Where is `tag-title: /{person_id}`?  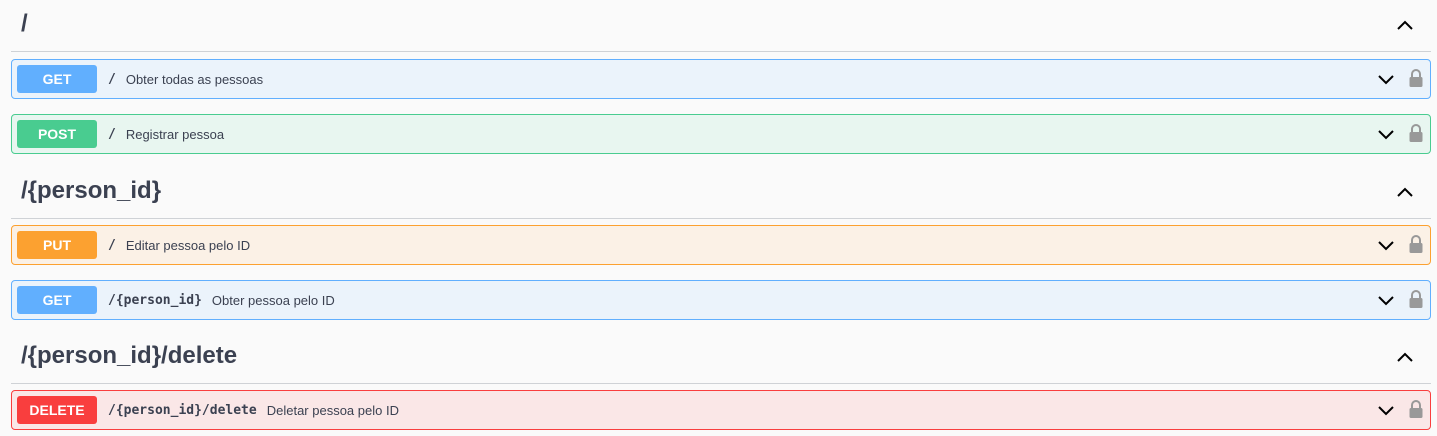
tag-title: /{person_id} is located at coordinates (91, 190).